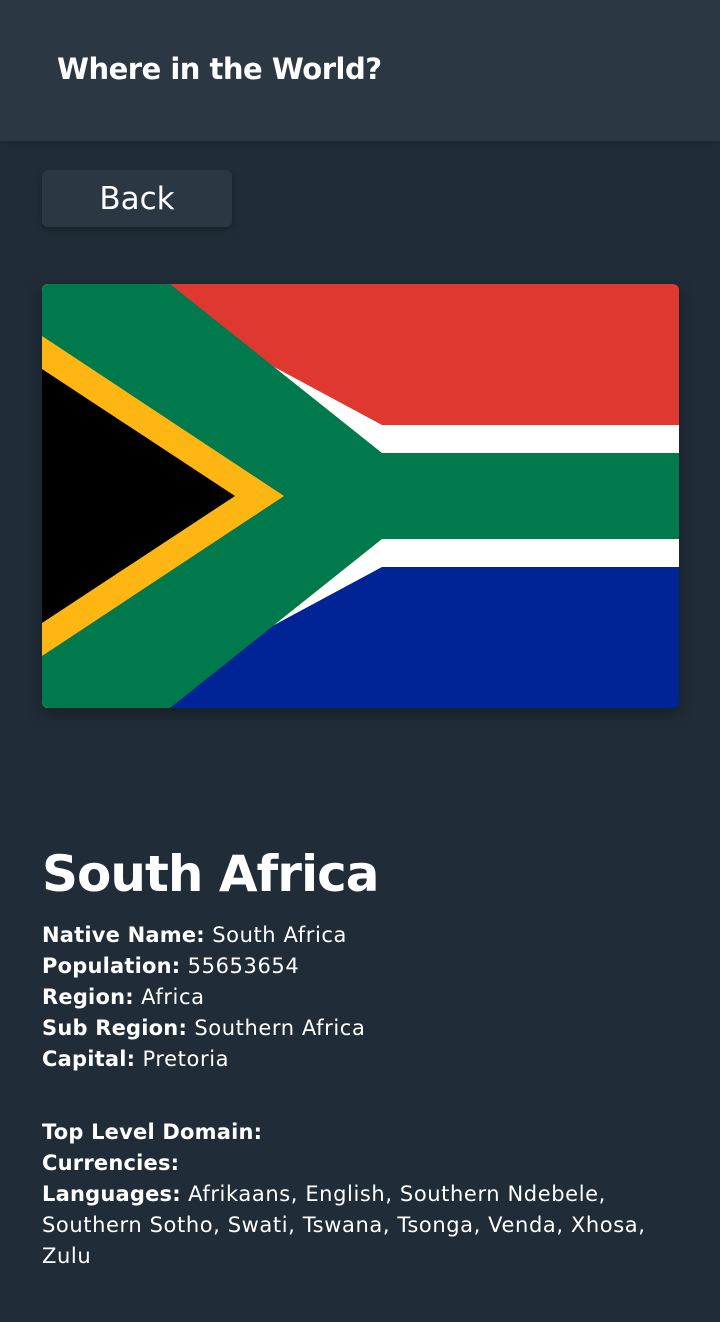 The width and height of the screenshot is (720, 1322). What do you see at coordinates (123, 935) in the screenshot?
I see `native-name-label: Native Name:` at bounding box center [123, 935].